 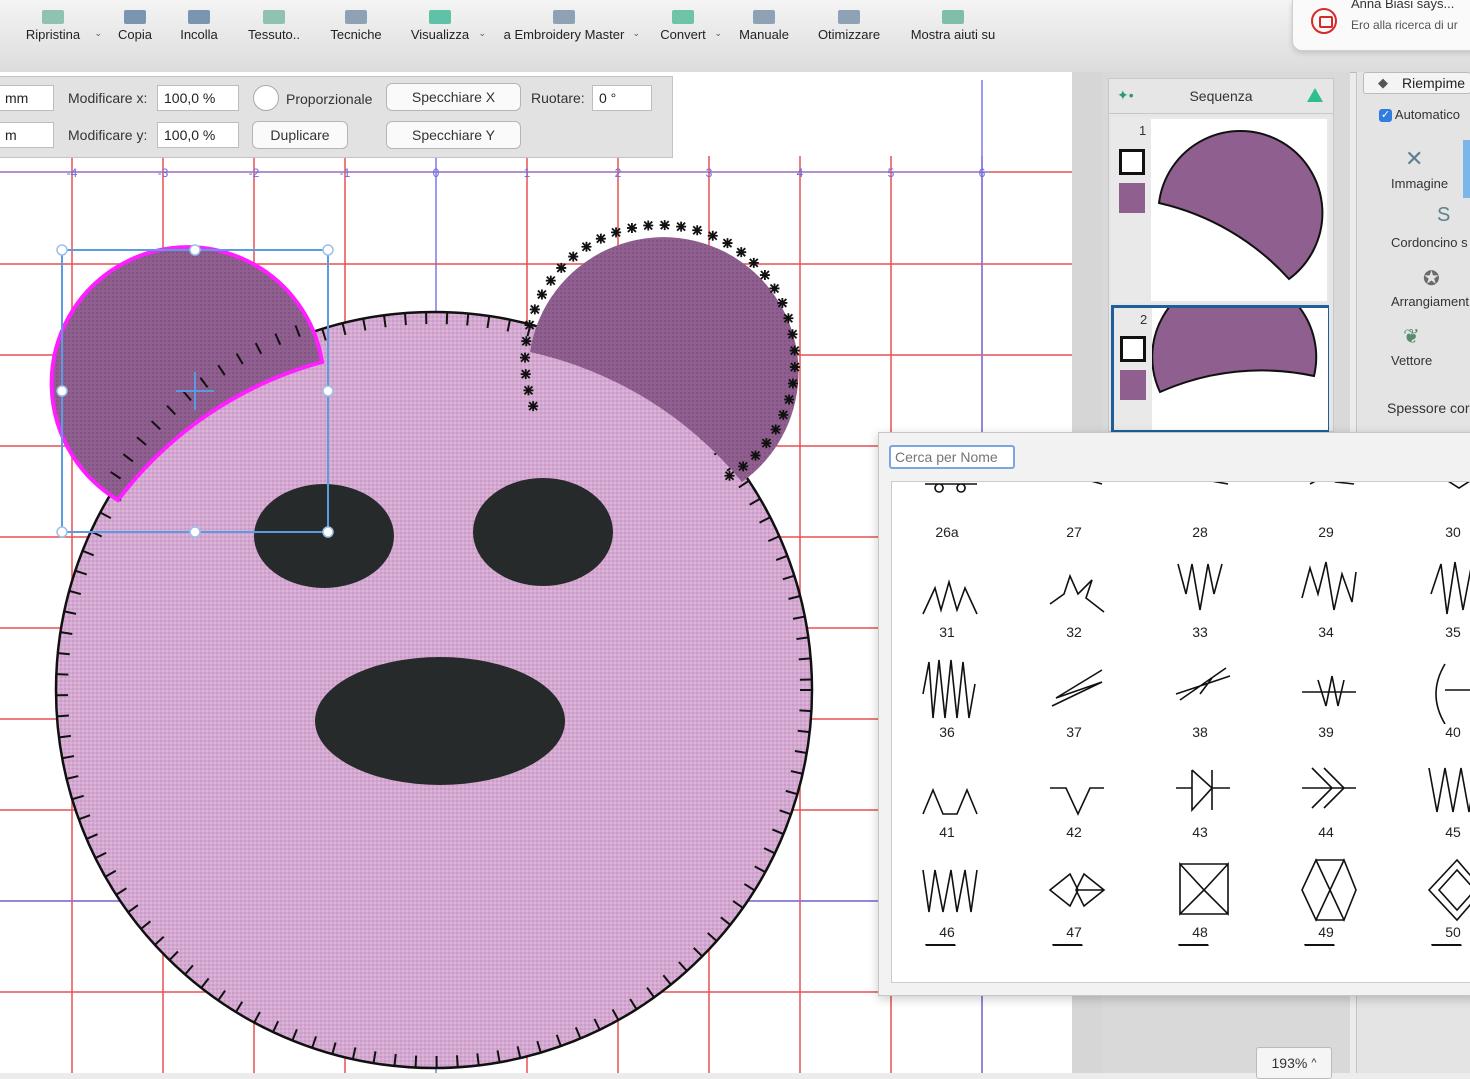 What do you see at coordinates (1220, 210) in the screenshot?
I see `sequence-item: 1` at bounding box center [1220, 210].